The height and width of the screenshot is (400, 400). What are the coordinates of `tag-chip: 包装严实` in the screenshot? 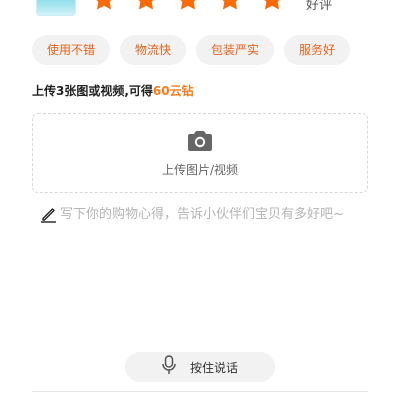 It's located at (235, 50).